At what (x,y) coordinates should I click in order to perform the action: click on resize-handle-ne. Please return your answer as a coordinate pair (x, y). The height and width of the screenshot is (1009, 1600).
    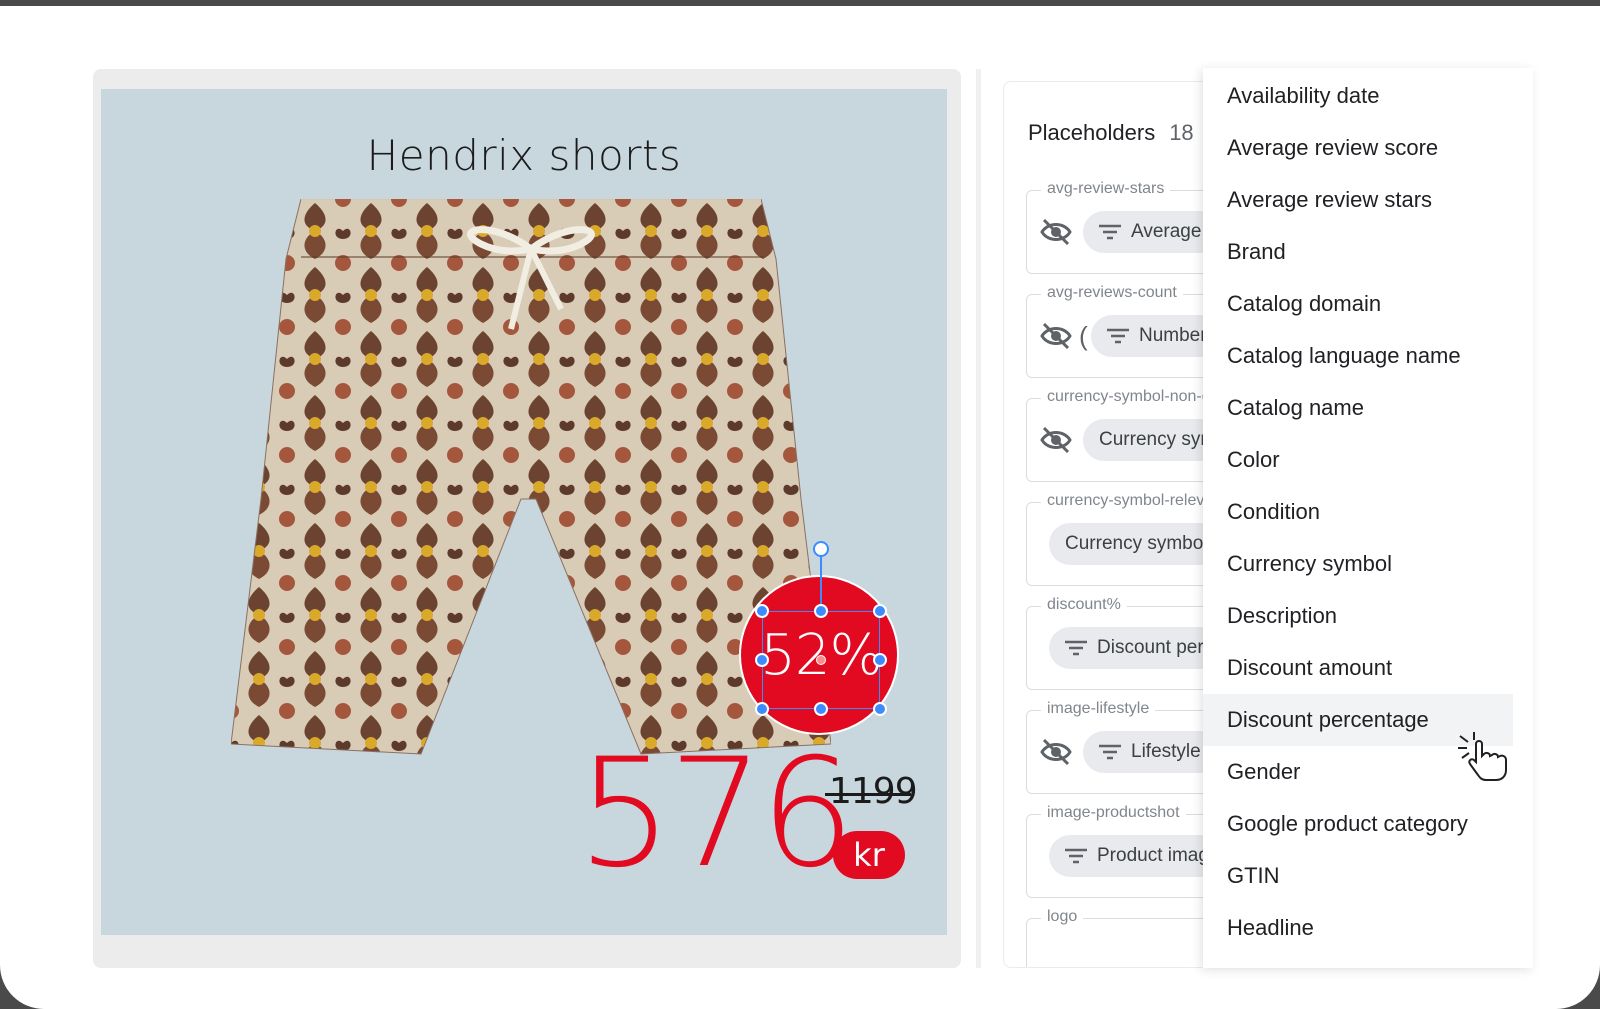
    Looking at the image, I should click on (880, 611).